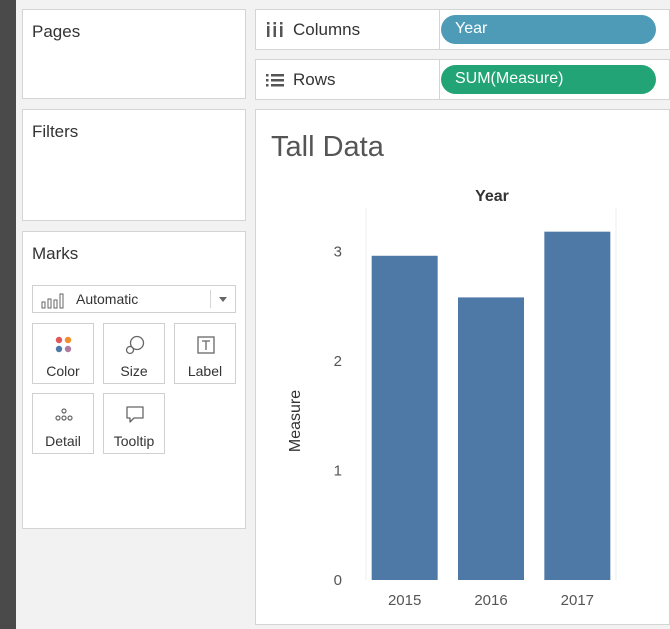 This screenshot has width=670, height=629. What do you see at coordinates (491, 438) in the screenshot?
I see `bar-2016` at bounding box center [491, 438].